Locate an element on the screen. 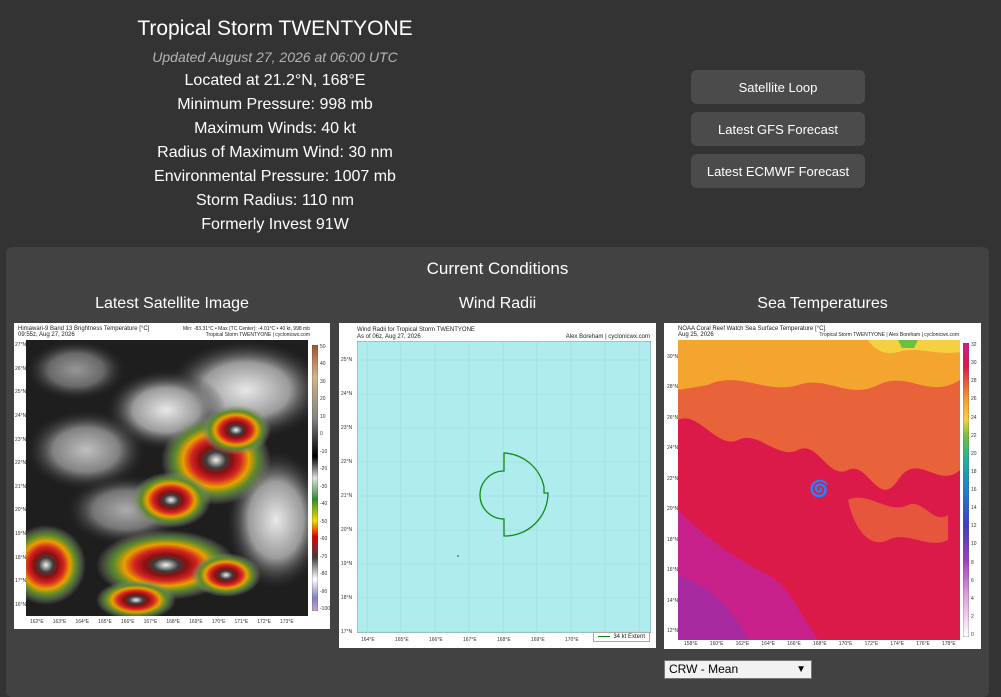 This screenshot has width=1001, height=697. storm-formerly: Formerly Invest 91W is located at coordinates (275, 224).